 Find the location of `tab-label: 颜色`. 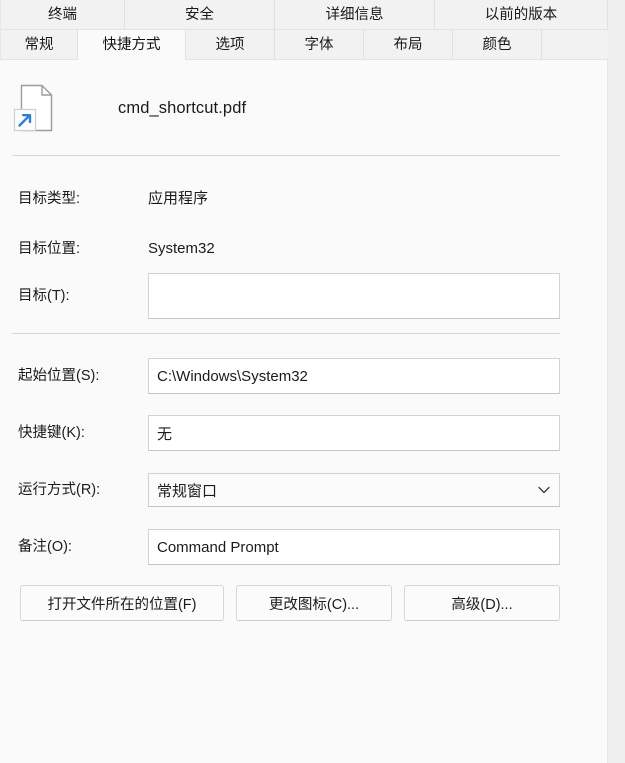

tab-label: 颜色 is located at coordinates (497, 45).